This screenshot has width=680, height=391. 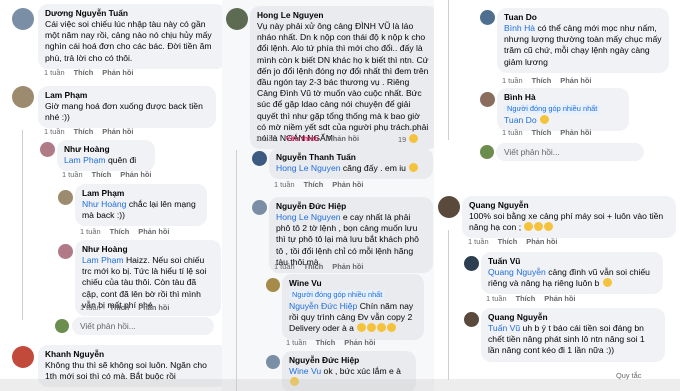 I want to click on mention-link: Quang Nguyễn, so click(x=517, y=272).